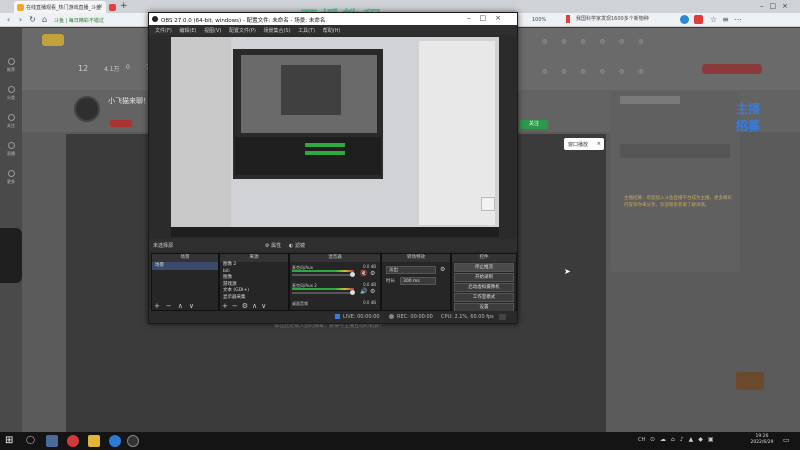 The width and height of the screenshot is (800, 450). Describe the element at coordinates (300, 303) in the screenshot. I see `channel-name: 桌面音频` at that location.